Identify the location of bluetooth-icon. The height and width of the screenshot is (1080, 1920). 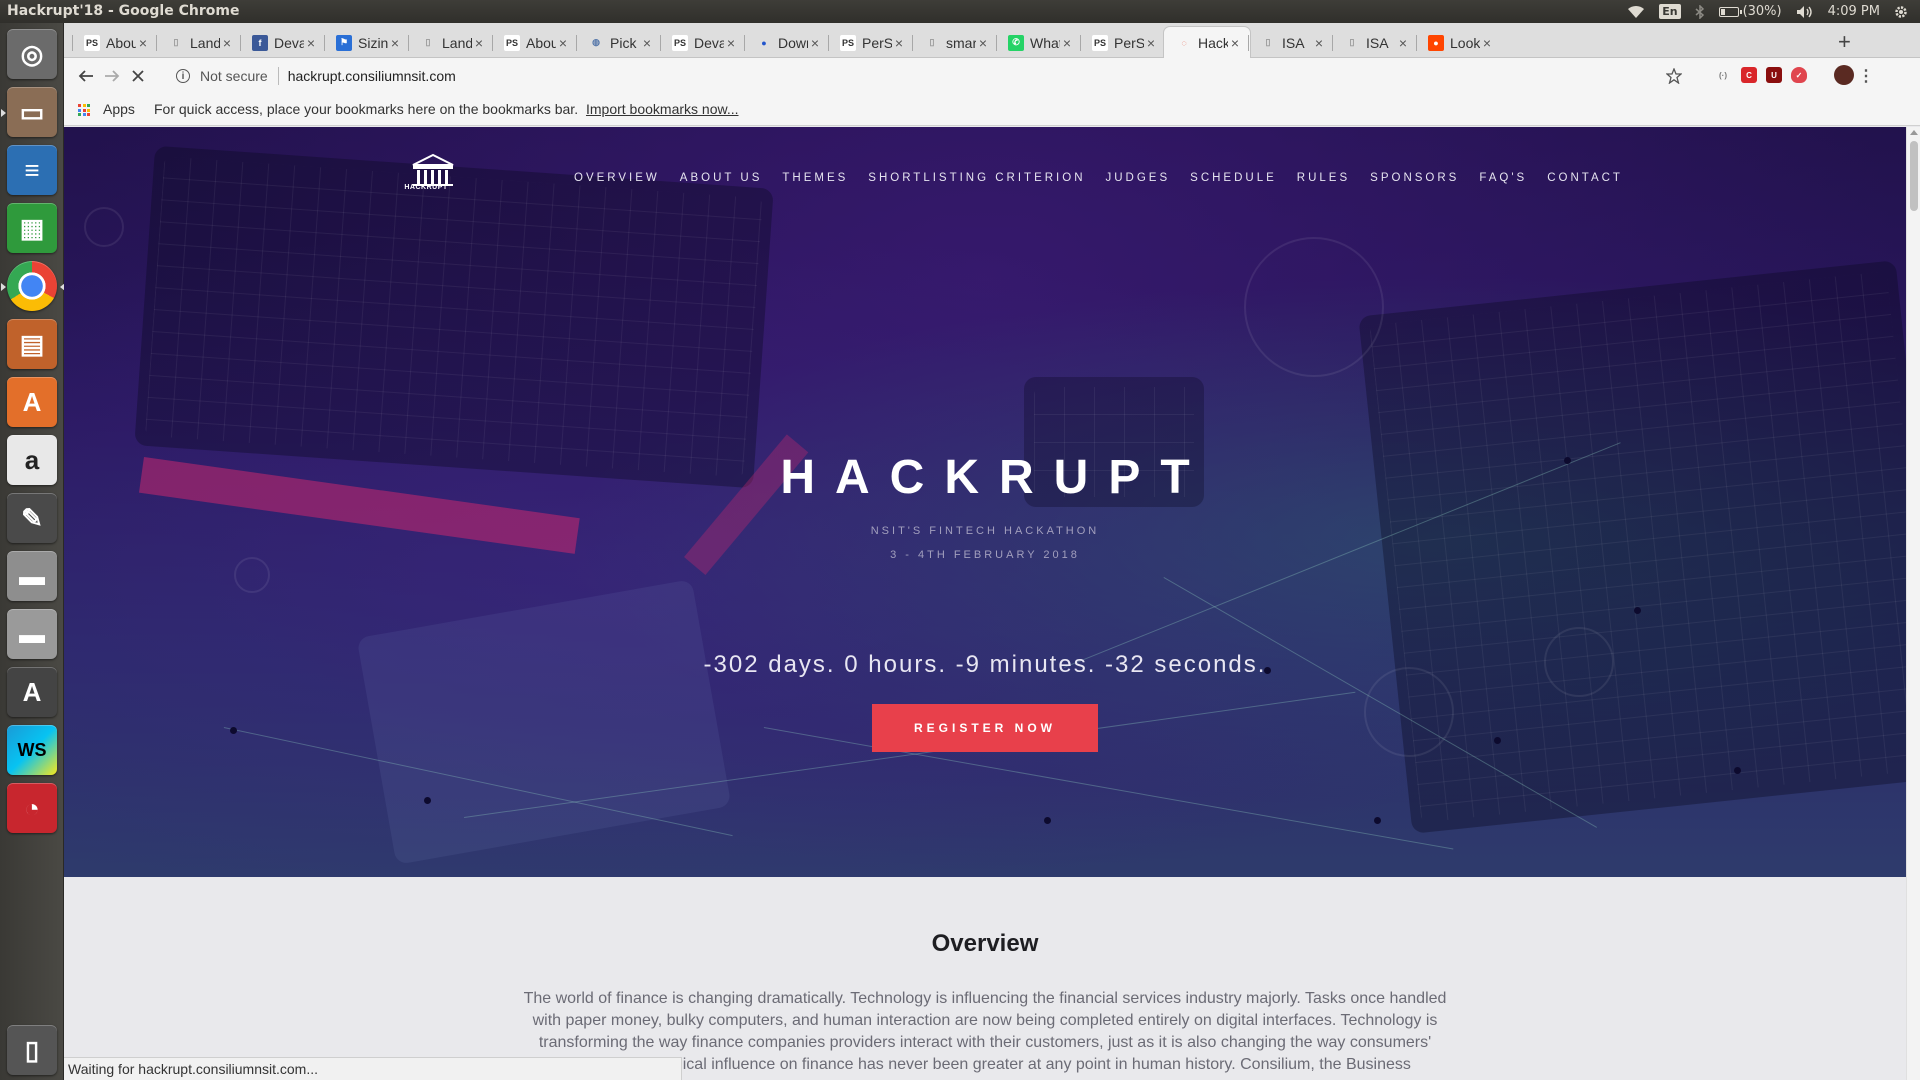
(1700, 11).